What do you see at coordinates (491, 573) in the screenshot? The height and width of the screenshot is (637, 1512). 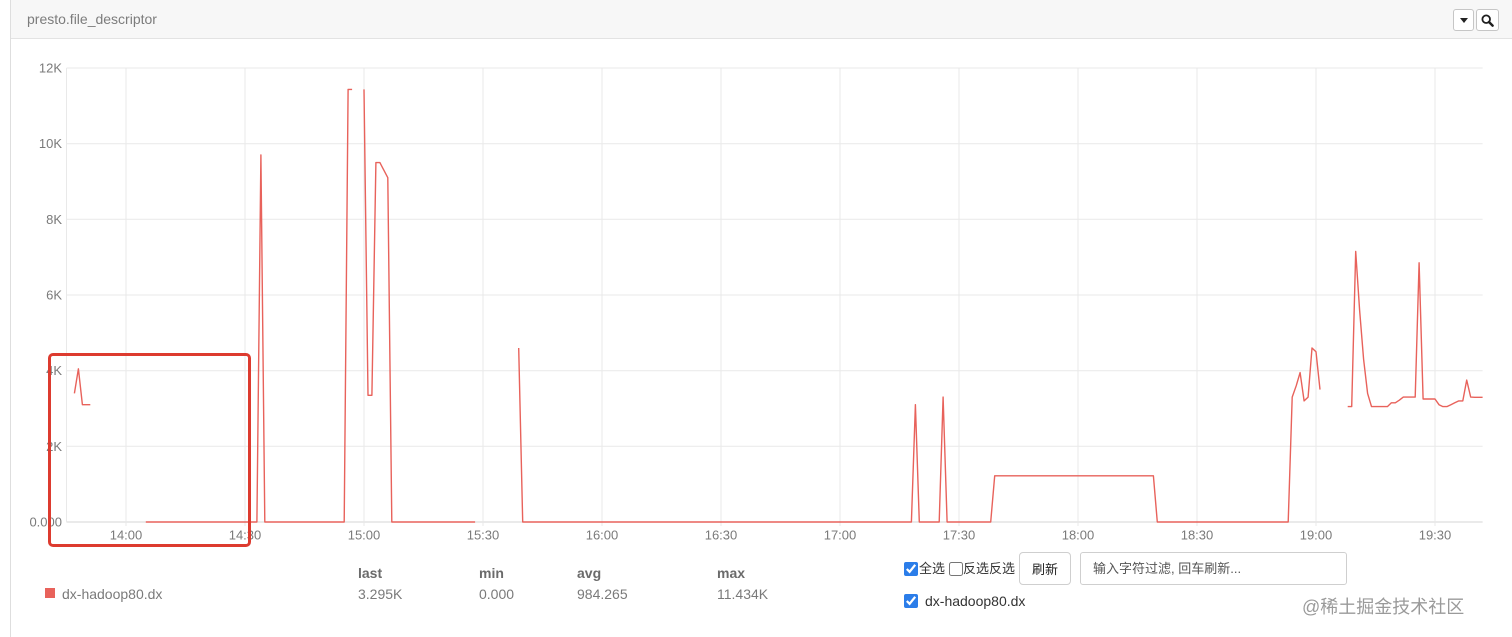 I see `stat-header-min: min` at bounding box center [491, 573].